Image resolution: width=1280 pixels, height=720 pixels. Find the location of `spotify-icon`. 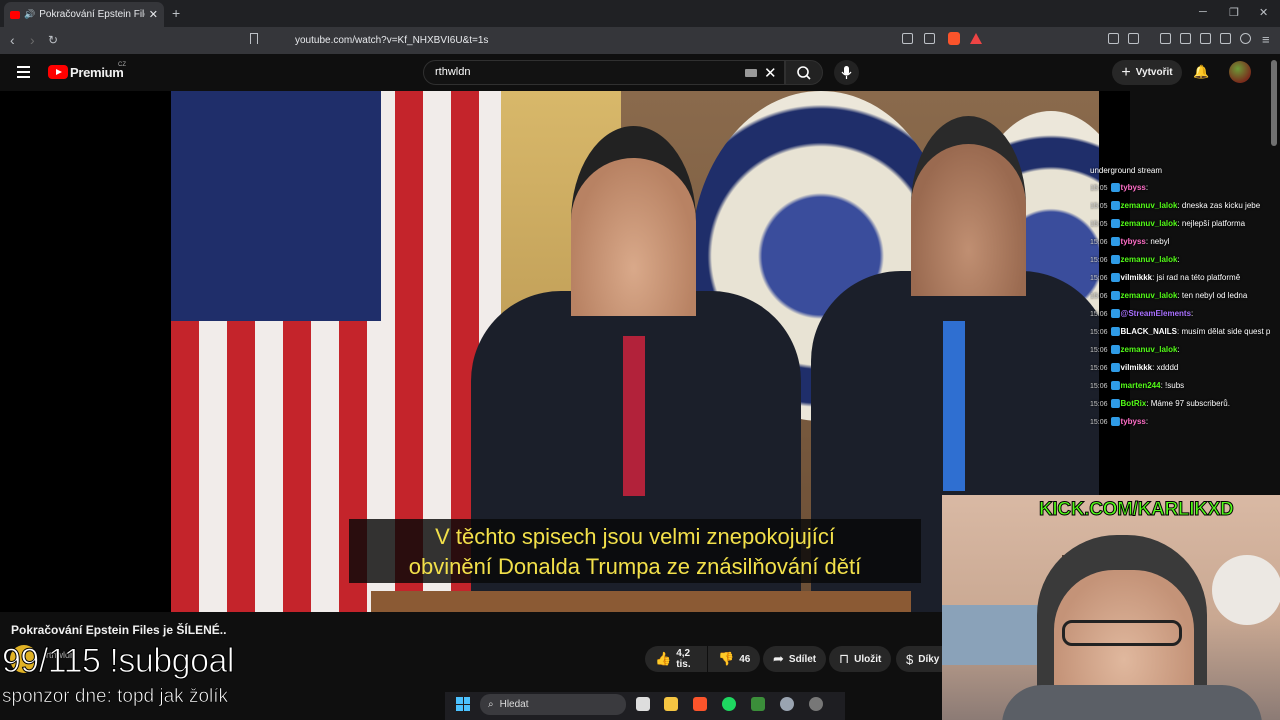

spotify-icon is located at coordinates (729, 704).